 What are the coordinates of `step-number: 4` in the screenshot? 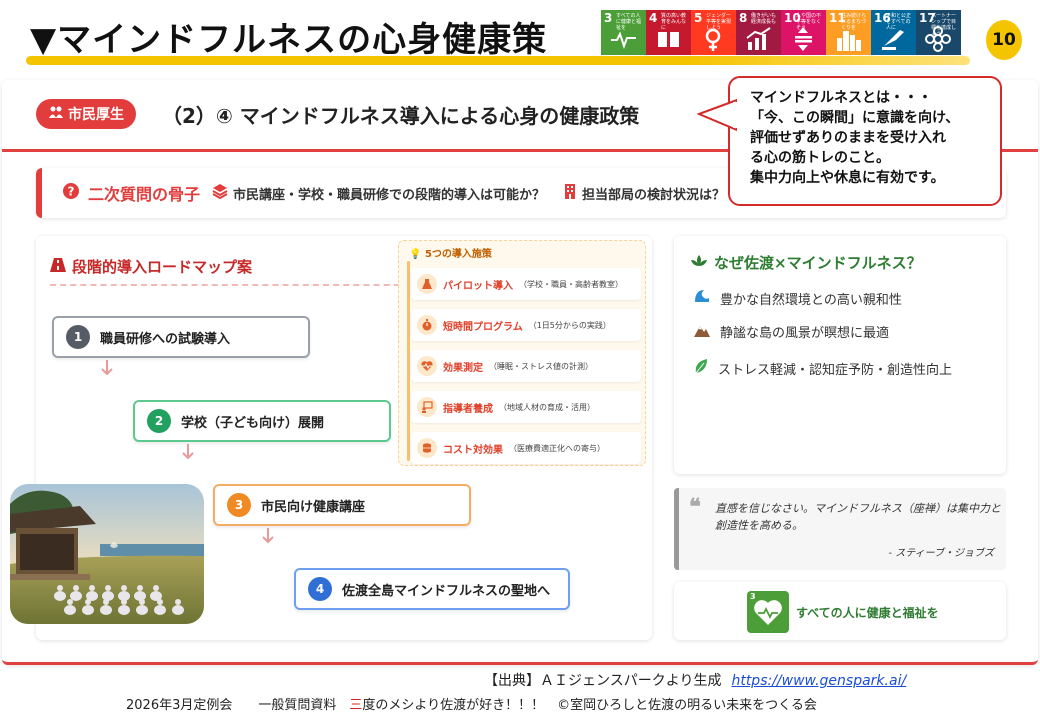 It's located at (320, 589).